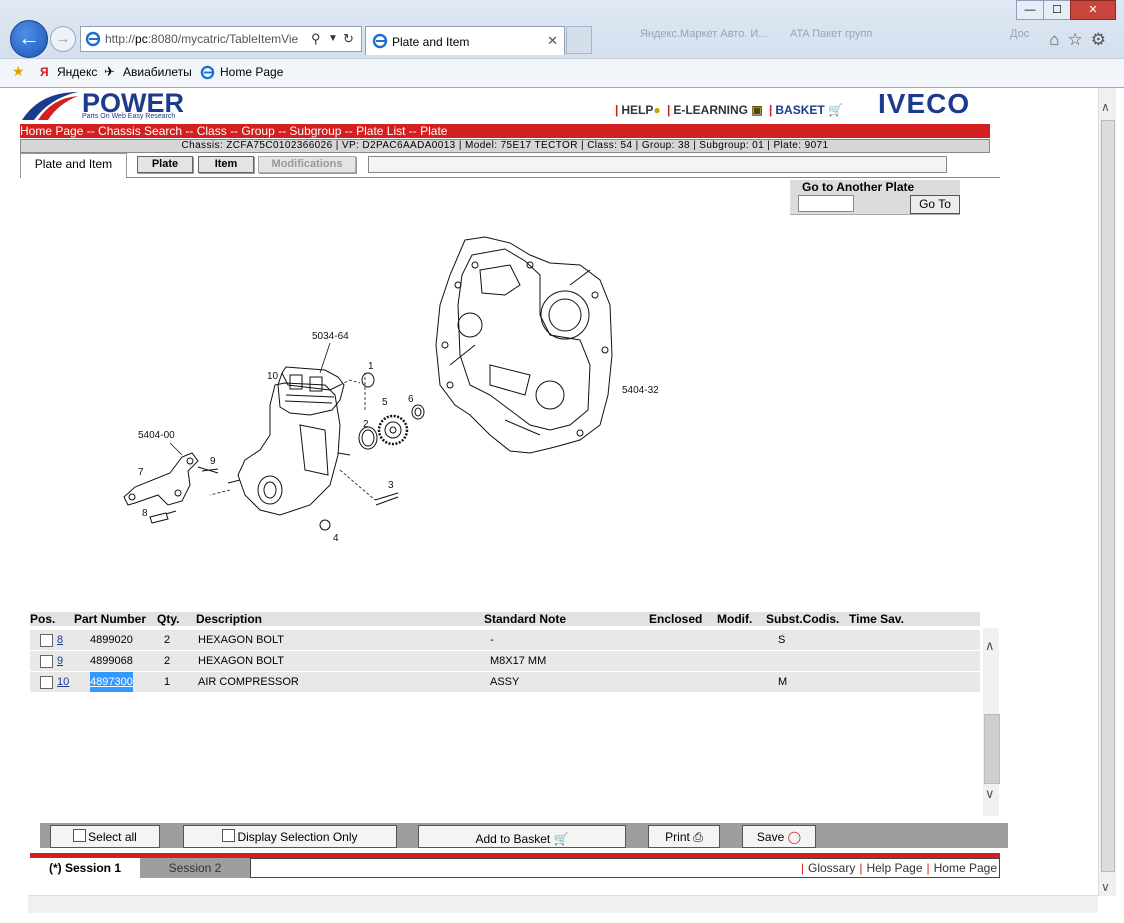  What do you see at coordinates (391, 485) in the screenshot?
I see `callout-label: 3` at bounding box center [391, 485].